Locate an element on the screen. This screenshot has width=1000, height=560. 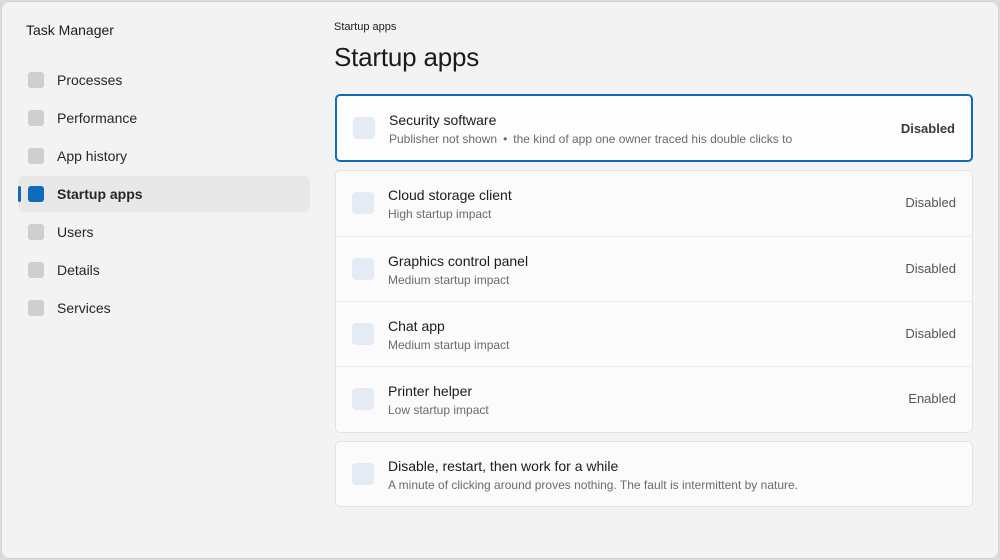
breadcrumb: Startup apps is located at coordinates (365, 27).